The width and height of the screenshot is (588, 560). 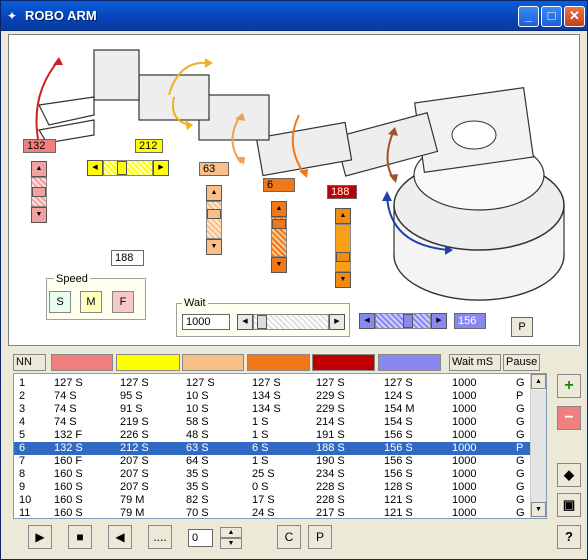 I want to click on help-icon: ?, so click(x=569, y=537).